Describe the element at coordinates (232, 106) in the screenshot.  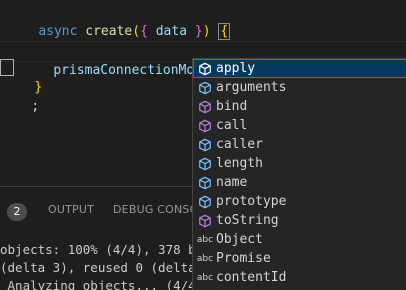
I see `suggestion-label: bind` at that location.